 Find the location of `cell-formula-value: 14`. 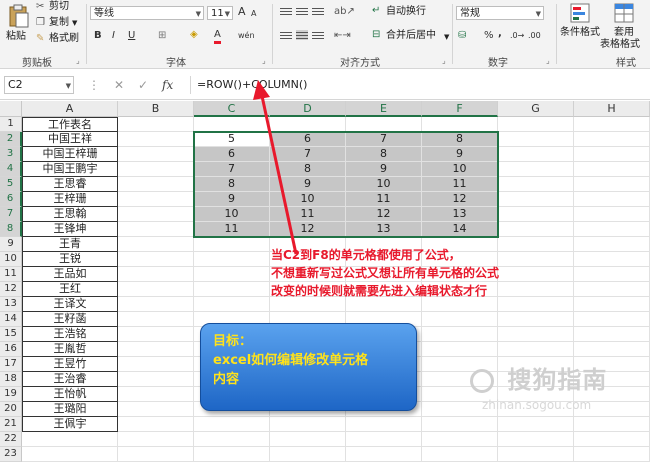

cell-formula-value: 14 is located at coordinates (460, 229).